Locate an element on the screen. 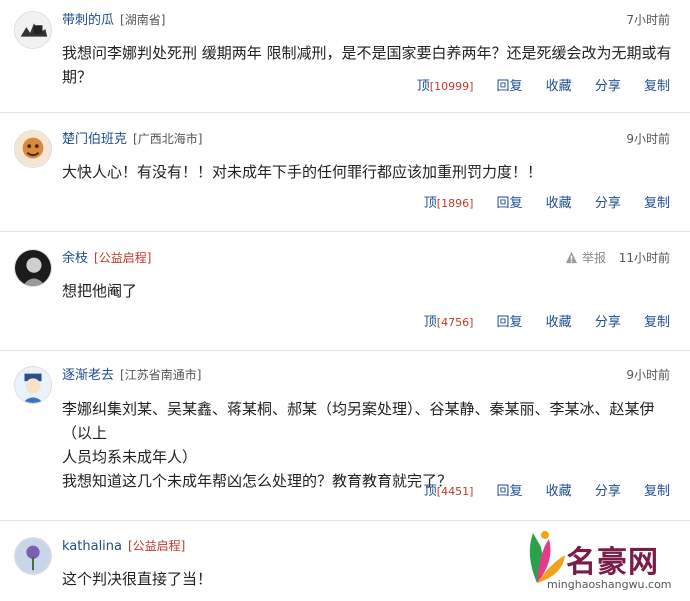  upvote-count: [10999] is located at coordinates (451, 86).